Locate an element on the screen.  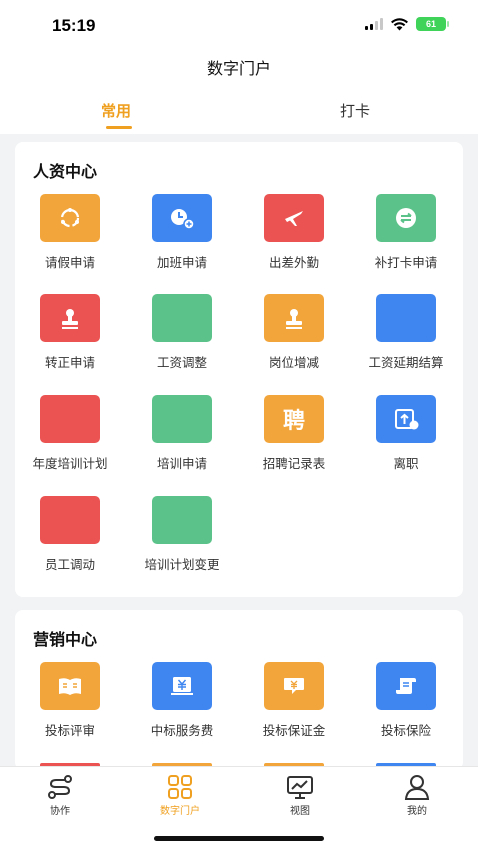
status-icons: 61 is located at coordinates (407, 24).